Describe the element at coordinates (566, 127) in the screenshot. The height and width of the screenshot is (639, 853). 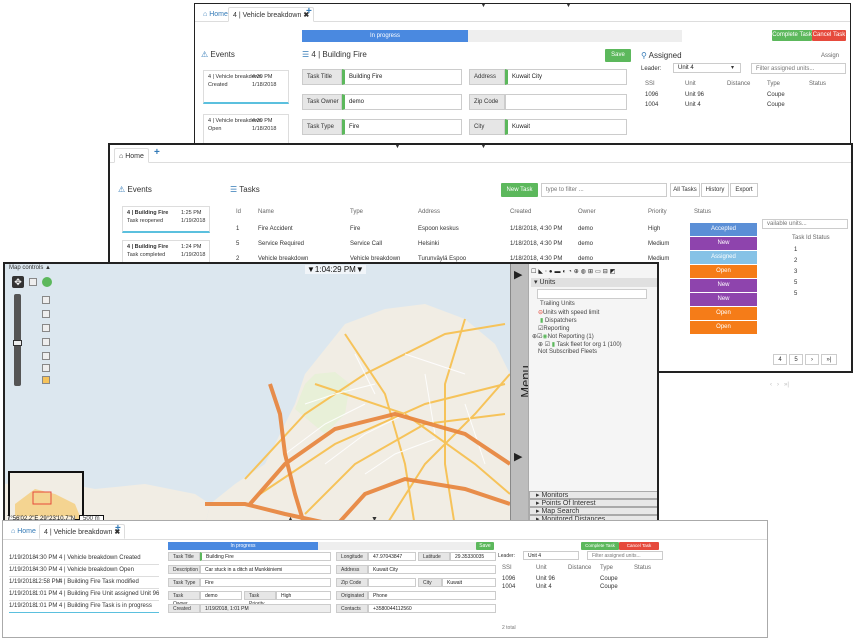
I see `back-city-input: Kuwait` at that location.